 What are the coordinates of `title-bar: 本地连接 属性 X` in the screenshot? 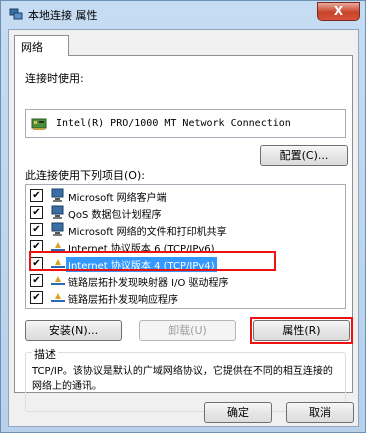 It's located at (183, 14).